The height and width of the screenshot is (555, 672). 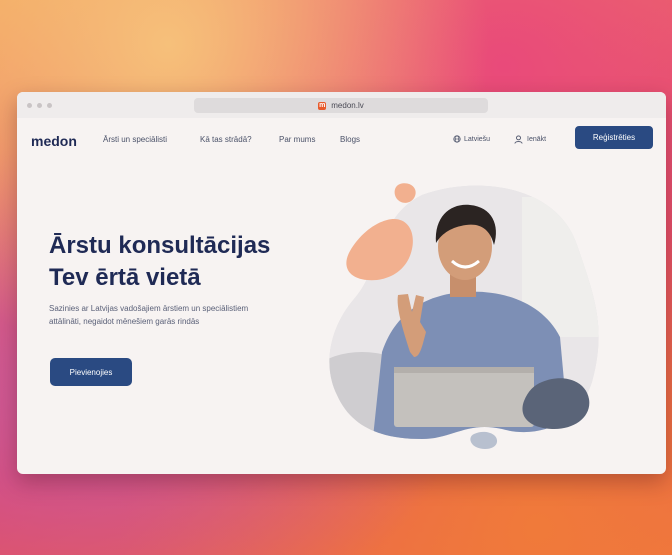 I want to click on window-controls, so click(x=39, y=105).